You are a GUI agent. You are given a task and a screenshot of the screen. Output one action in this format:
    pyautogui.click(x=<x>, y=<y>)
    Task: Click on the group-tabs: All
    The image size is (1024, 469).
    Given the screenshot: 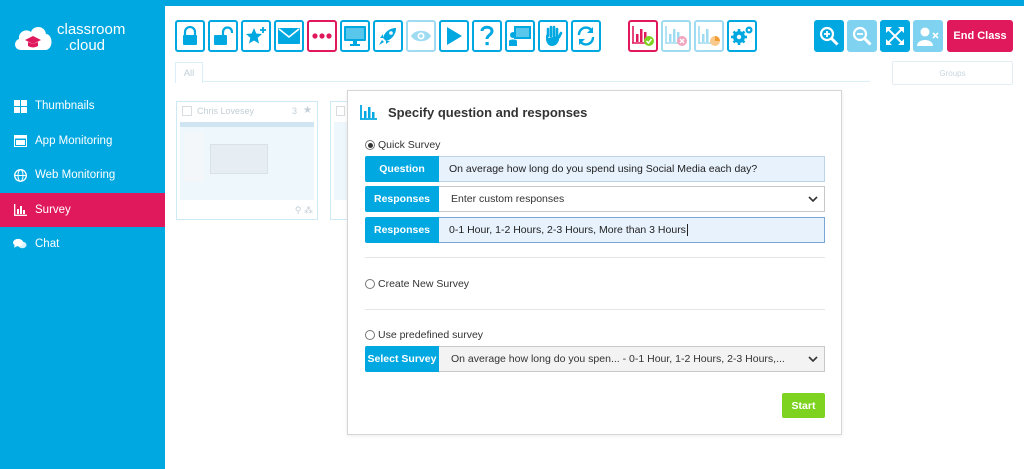 What is the action you would take?
    pyautogui.click(x=522, y=72)
    